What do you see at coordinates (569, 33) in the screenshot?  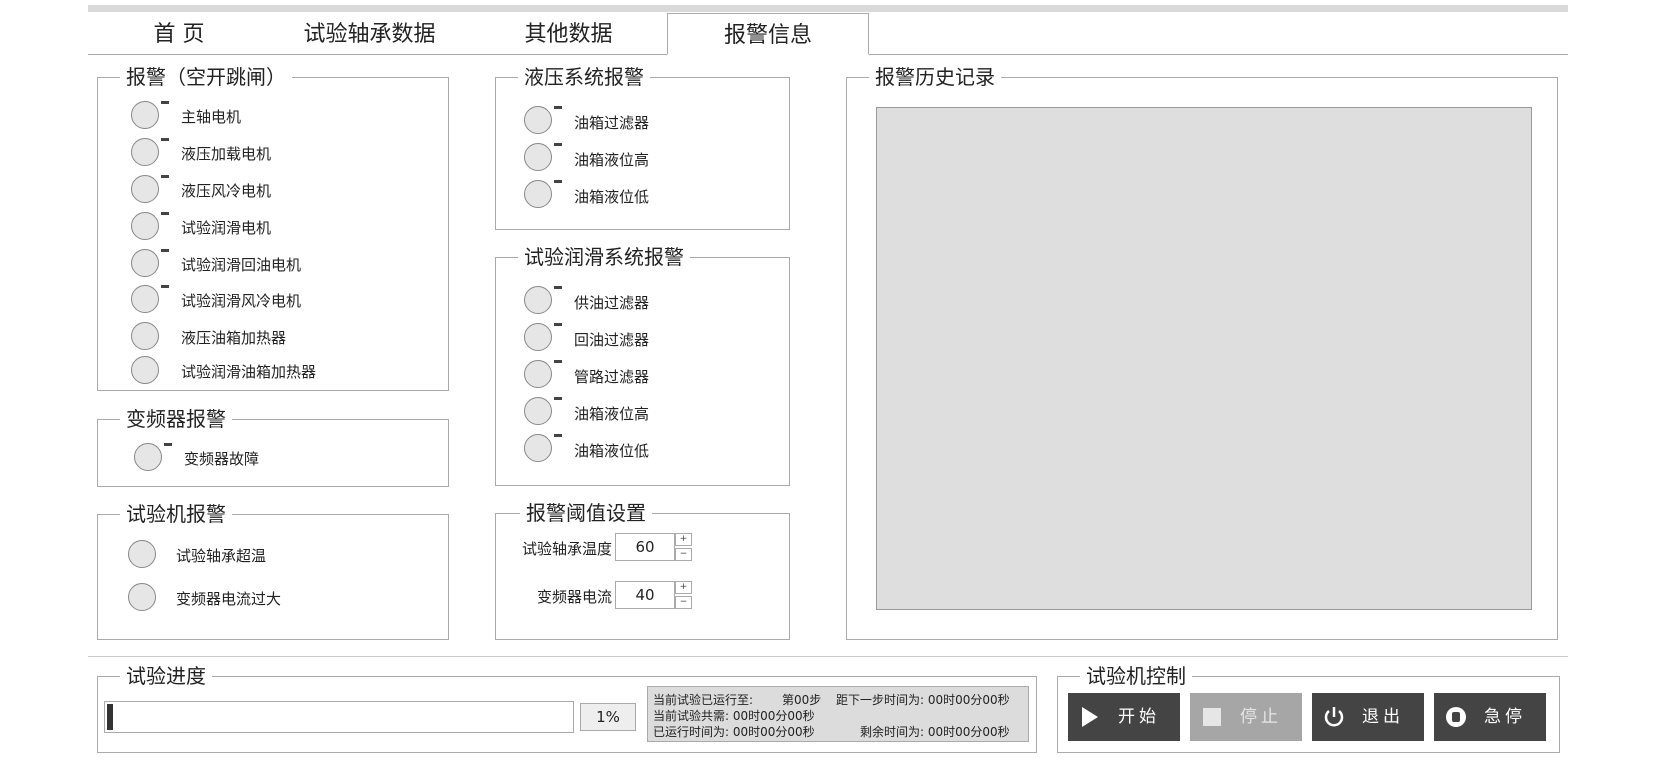 I see `tab-other-data: 其他数据` at bounding box center [569, 33].